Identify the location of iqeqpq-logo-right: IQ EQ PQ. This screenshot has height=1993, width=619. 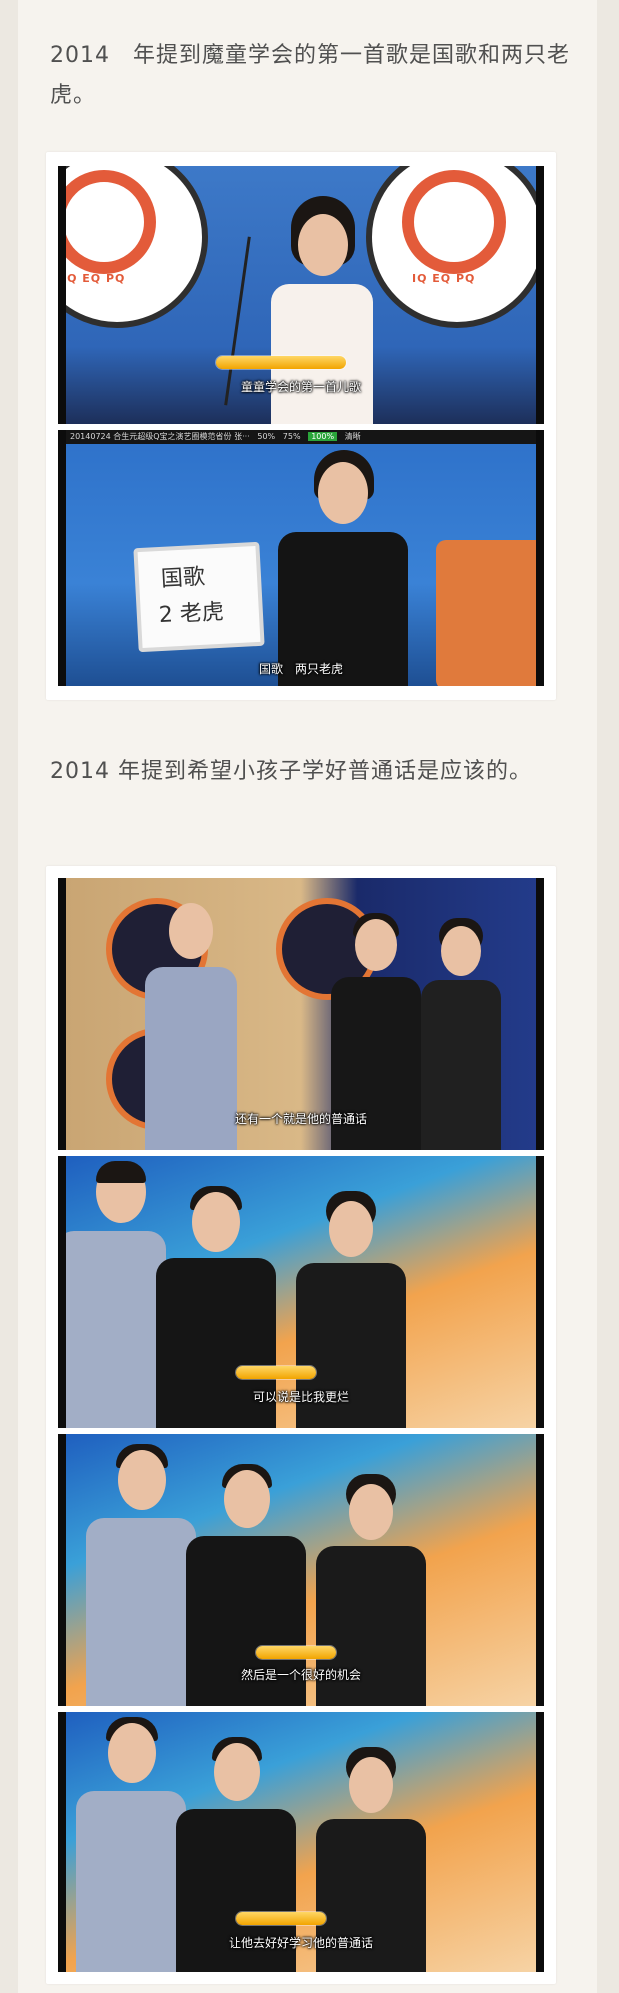
(451, 247).